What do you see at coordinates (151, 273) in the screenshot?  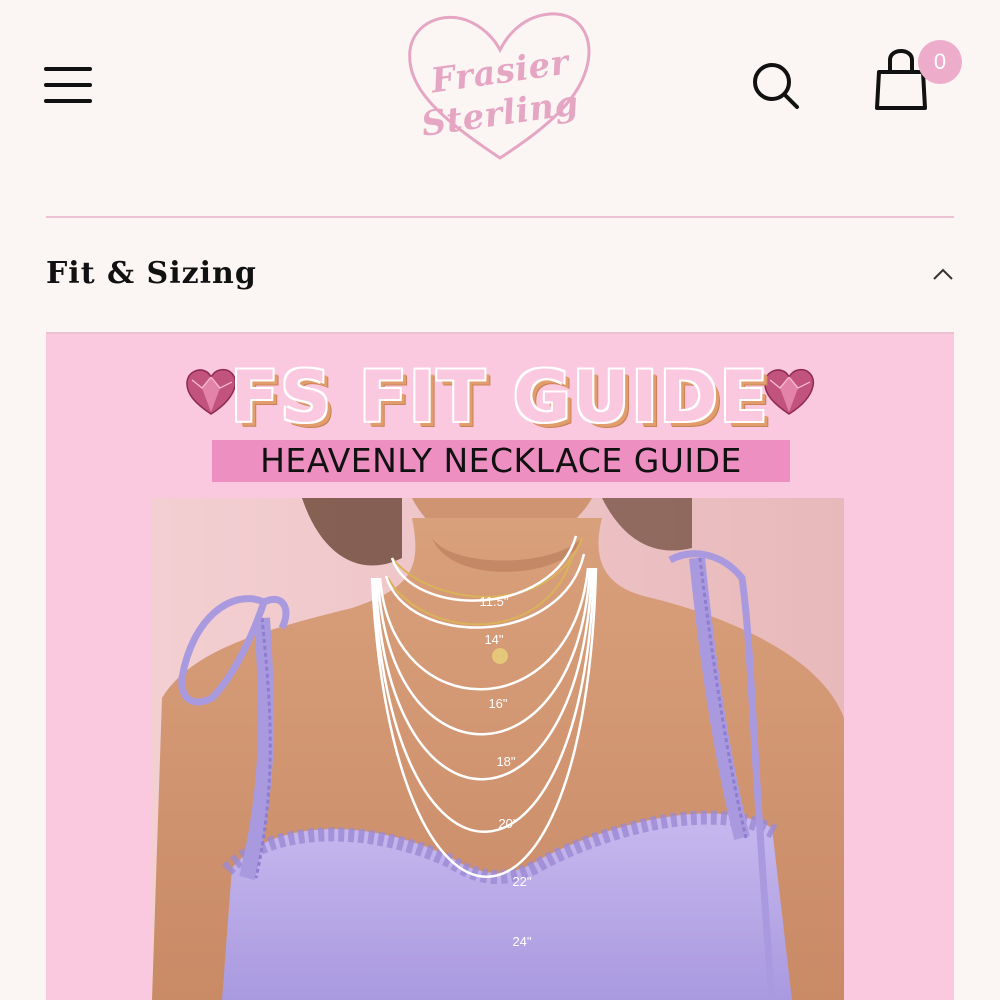 I see `accordion-title: Fit & Sizing` at bounding box center [151, 273].